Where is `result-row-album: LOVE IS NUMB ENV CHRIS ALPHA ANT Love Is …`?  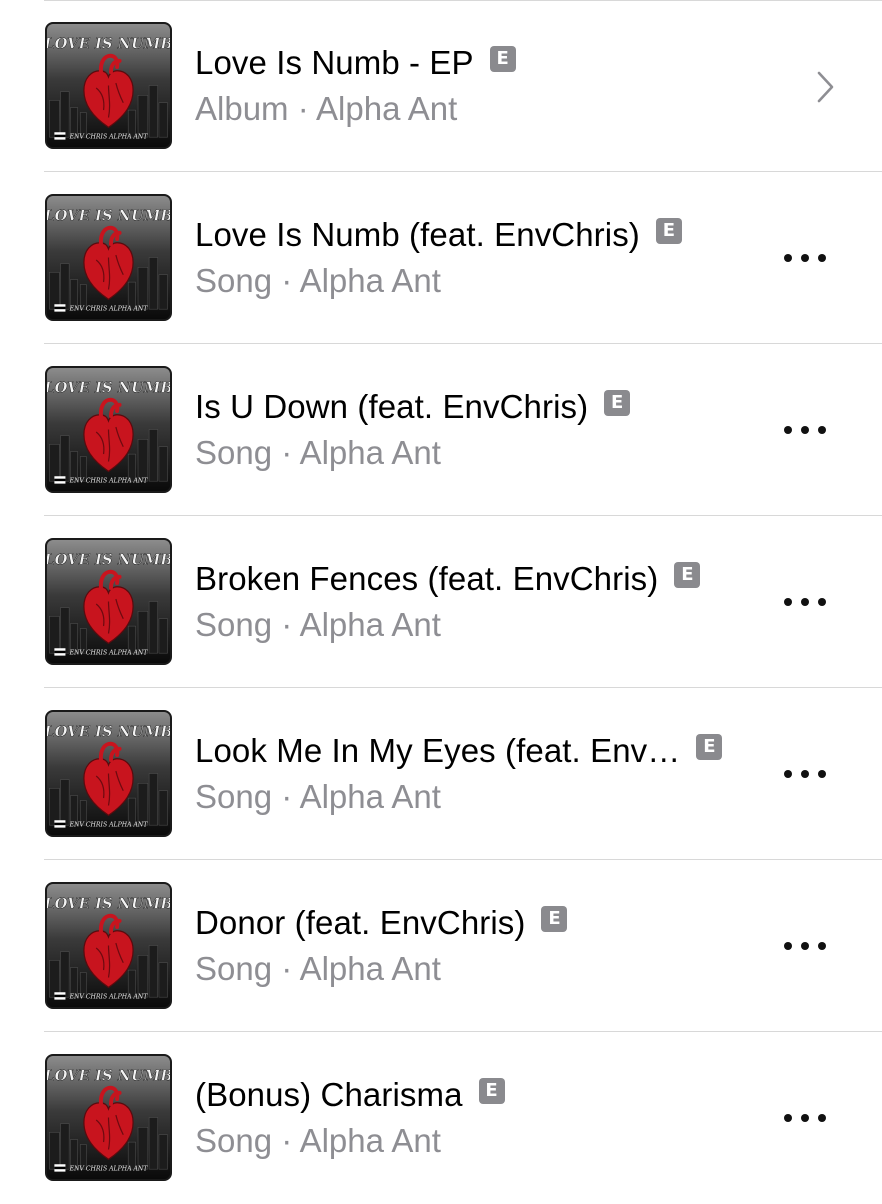
result-row-album: LOVE IS NUMB ENV CHRIS ALPHA ANT Love Is … is located at coordinates (441, 86).